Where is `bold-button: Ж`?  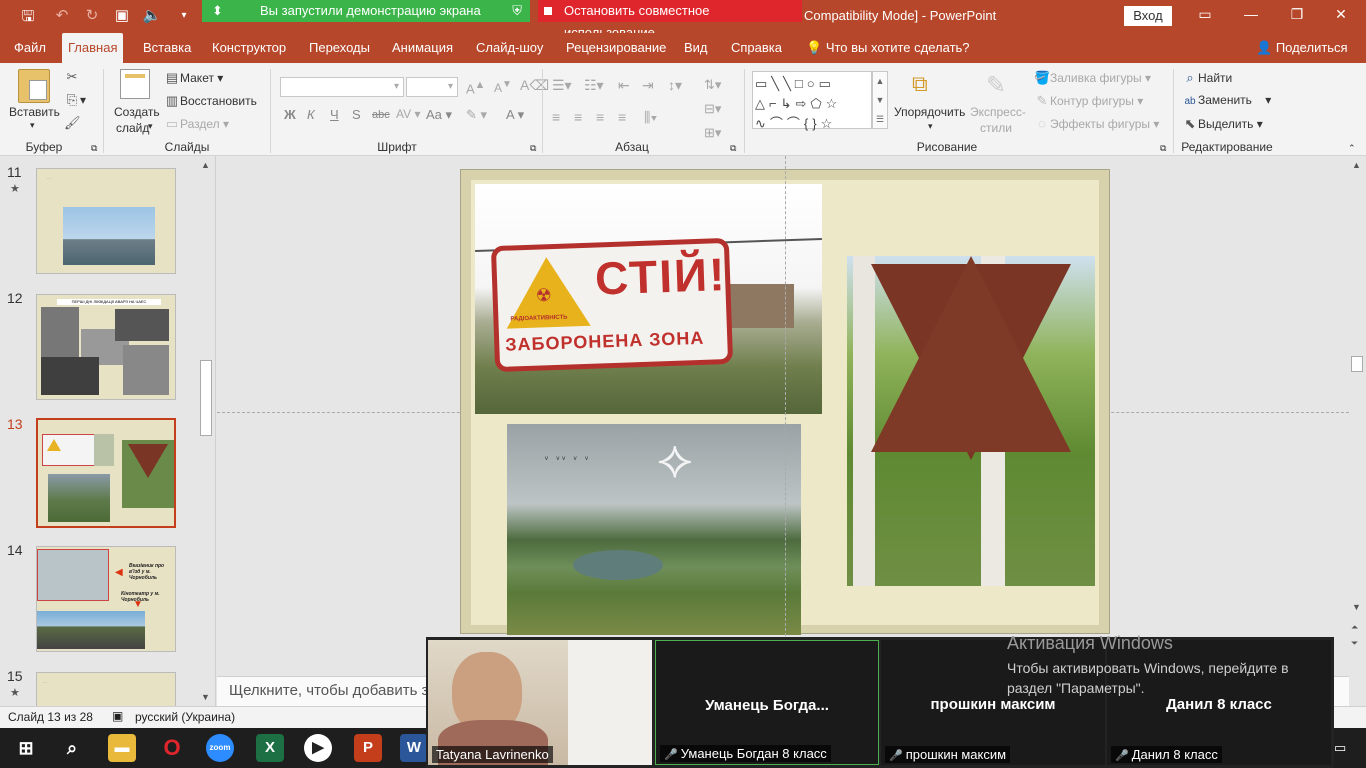 bold-button: Ж is located at coordinates (290, 114).